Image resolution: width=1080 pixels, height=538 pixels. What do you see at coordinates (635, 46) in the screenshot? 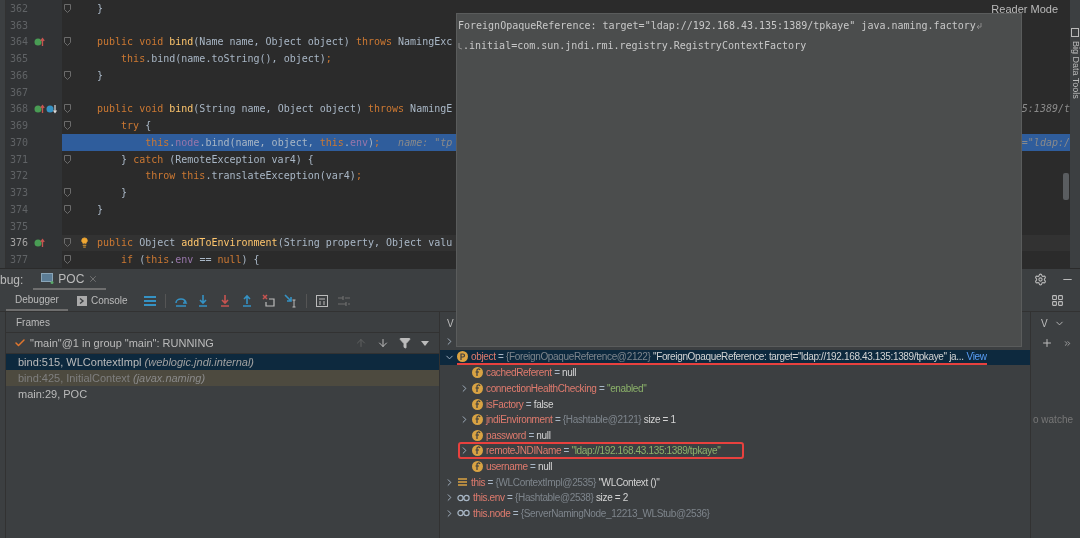
I see `tooltip-text: .initial=com.sun.jndi.rmi.registry.RegistryContextFactory` at bounding box center [635, 46].